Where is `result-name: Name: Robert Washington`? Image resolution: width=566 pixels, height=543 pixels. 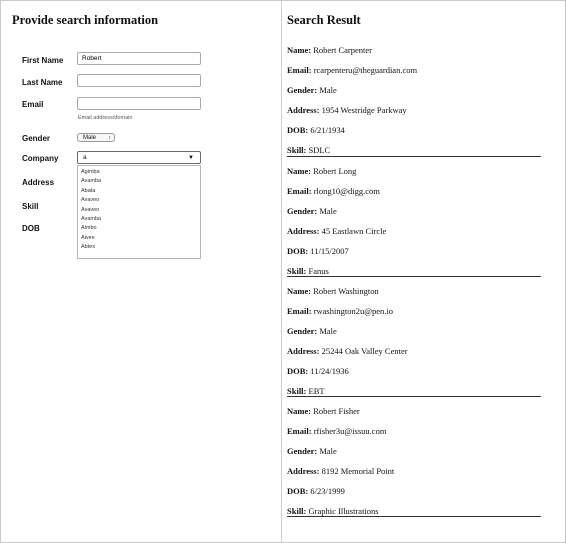
result-name: Name: Robert Washington is located at coordinates (414, 296).